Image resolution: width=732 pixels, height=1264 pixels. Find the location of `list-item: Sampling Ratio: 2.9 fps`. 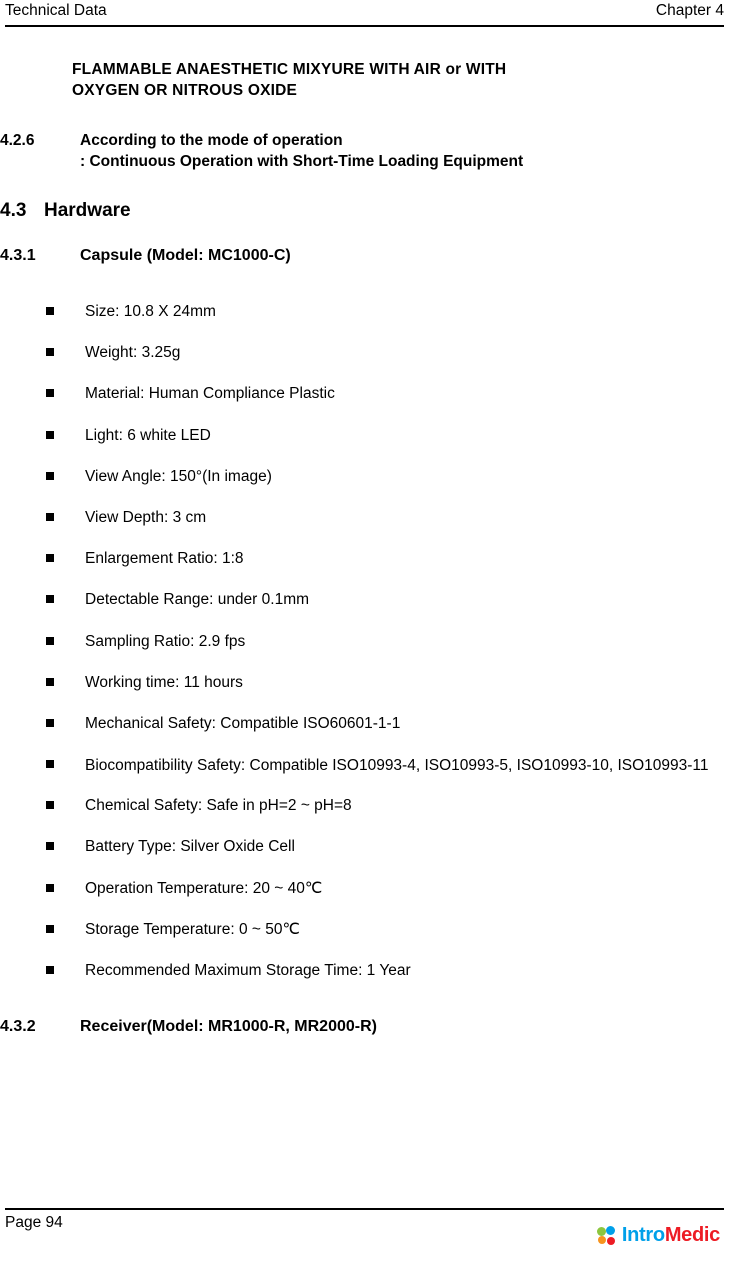

list-item: Sampling Ratio: 2.9 fps is located at coordinates (360, 642).